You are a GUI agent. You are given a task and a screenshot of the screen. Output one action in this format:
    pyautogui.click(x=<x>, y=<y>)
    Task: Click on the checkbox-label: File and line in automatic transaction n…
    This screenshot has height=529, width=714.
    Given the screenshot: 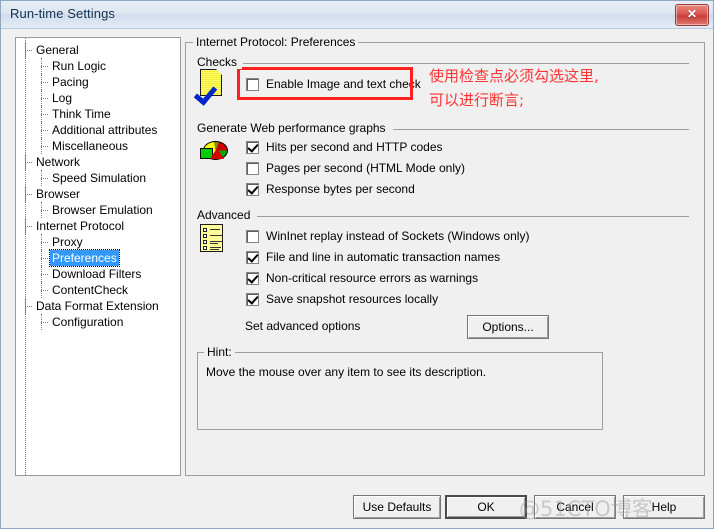 What is the action you would take?
    pyautogui.click(x=383, y=257)
    